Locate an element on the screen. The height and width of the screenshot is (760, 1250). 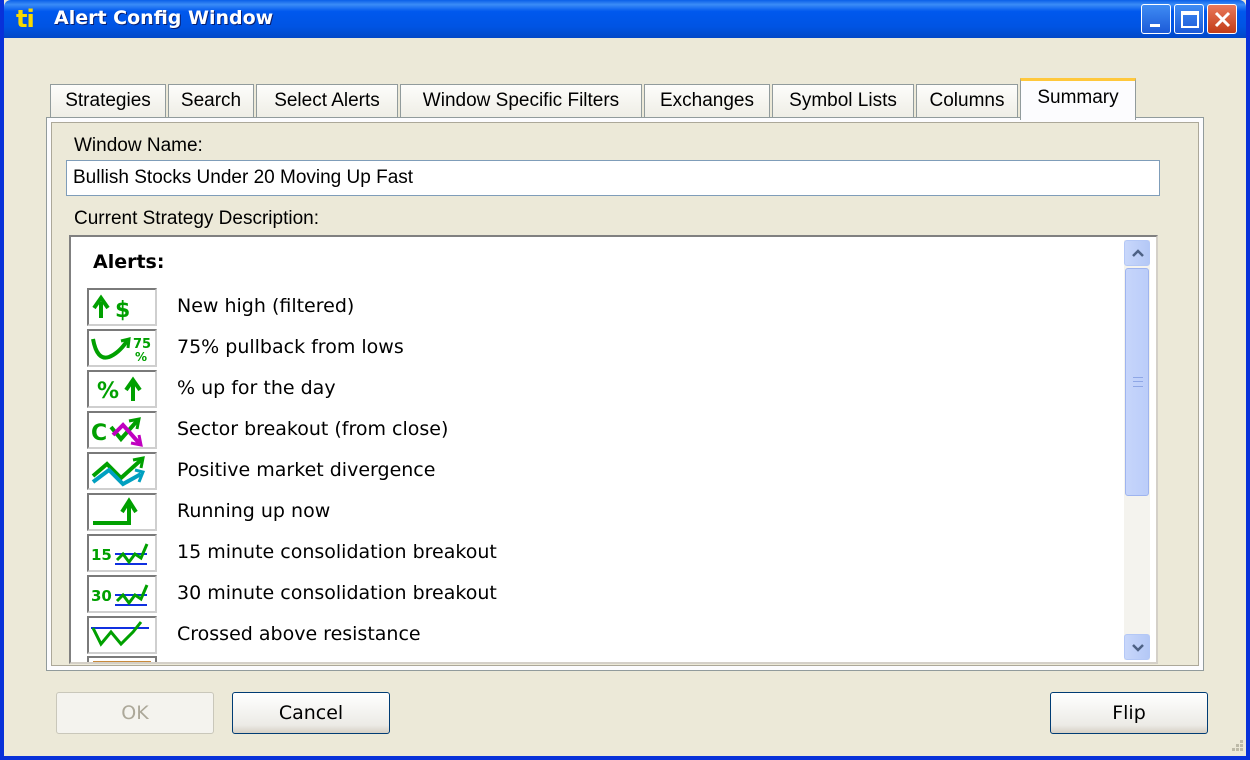
tab-strategies: Strategies is located at coordinates (108, 101).